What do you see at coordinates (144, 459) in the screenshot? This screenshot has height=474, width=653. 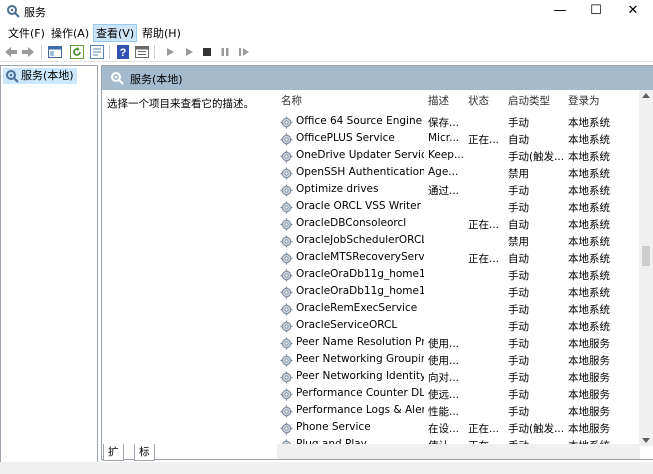 I see `tab-standard: 标准` at bounding box center [144, 459].